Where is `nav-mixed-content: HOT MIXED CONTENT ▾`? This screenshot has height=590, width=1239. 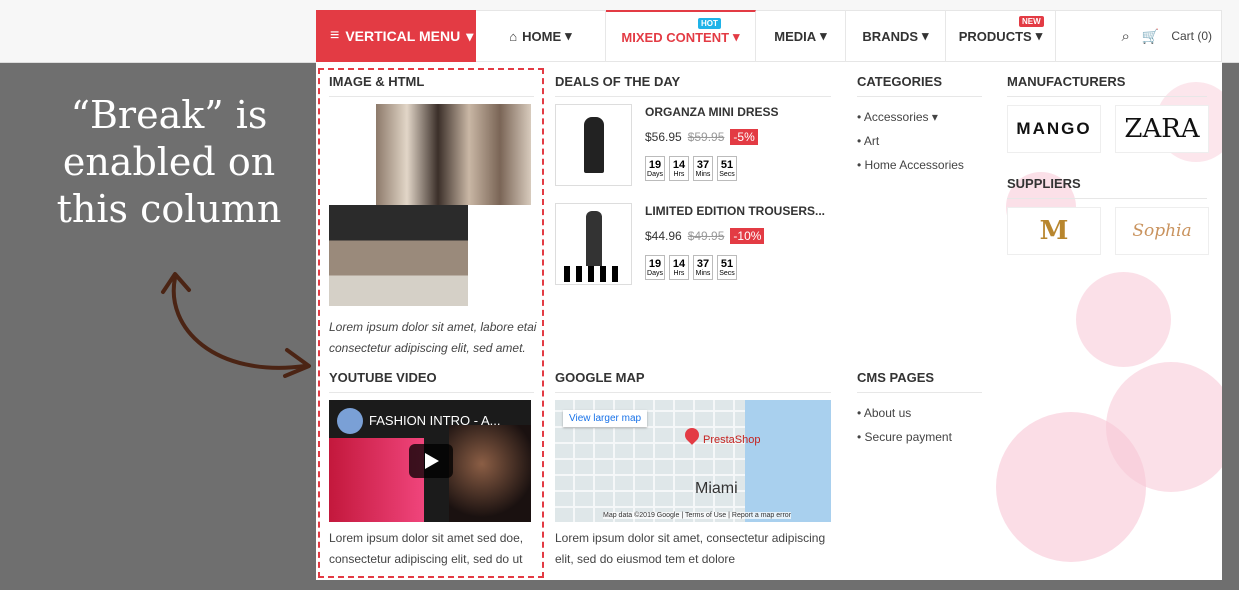
nav-mixed-content: HOT MIXED CONTENT ▾ is located at coordinates (681, 36).